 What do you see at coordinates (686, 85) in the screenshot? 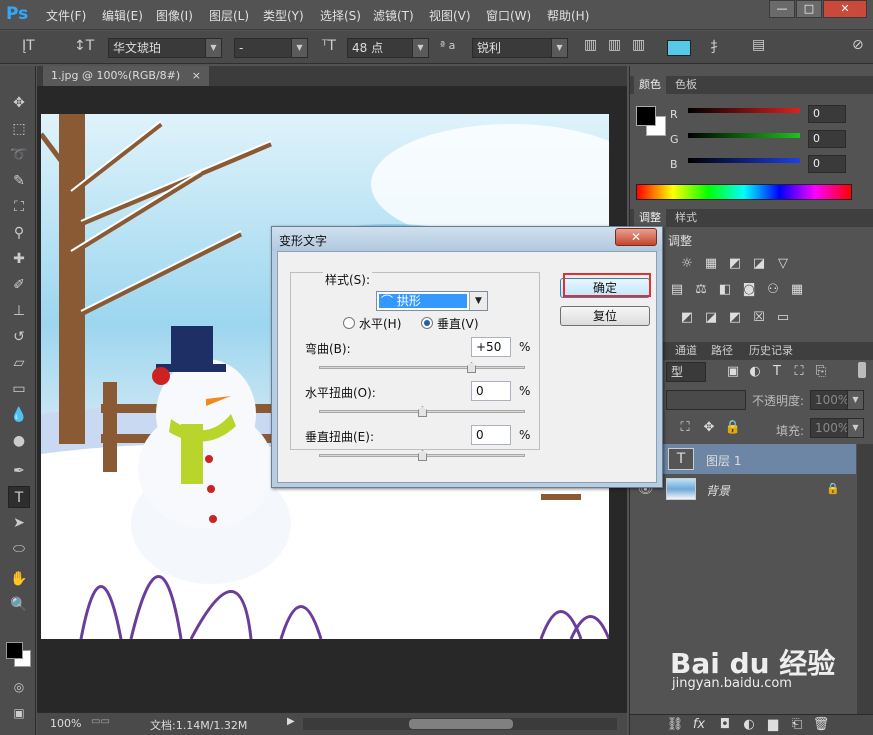
I see `tab-swatches: 色板` at bounding box center [686, 85].